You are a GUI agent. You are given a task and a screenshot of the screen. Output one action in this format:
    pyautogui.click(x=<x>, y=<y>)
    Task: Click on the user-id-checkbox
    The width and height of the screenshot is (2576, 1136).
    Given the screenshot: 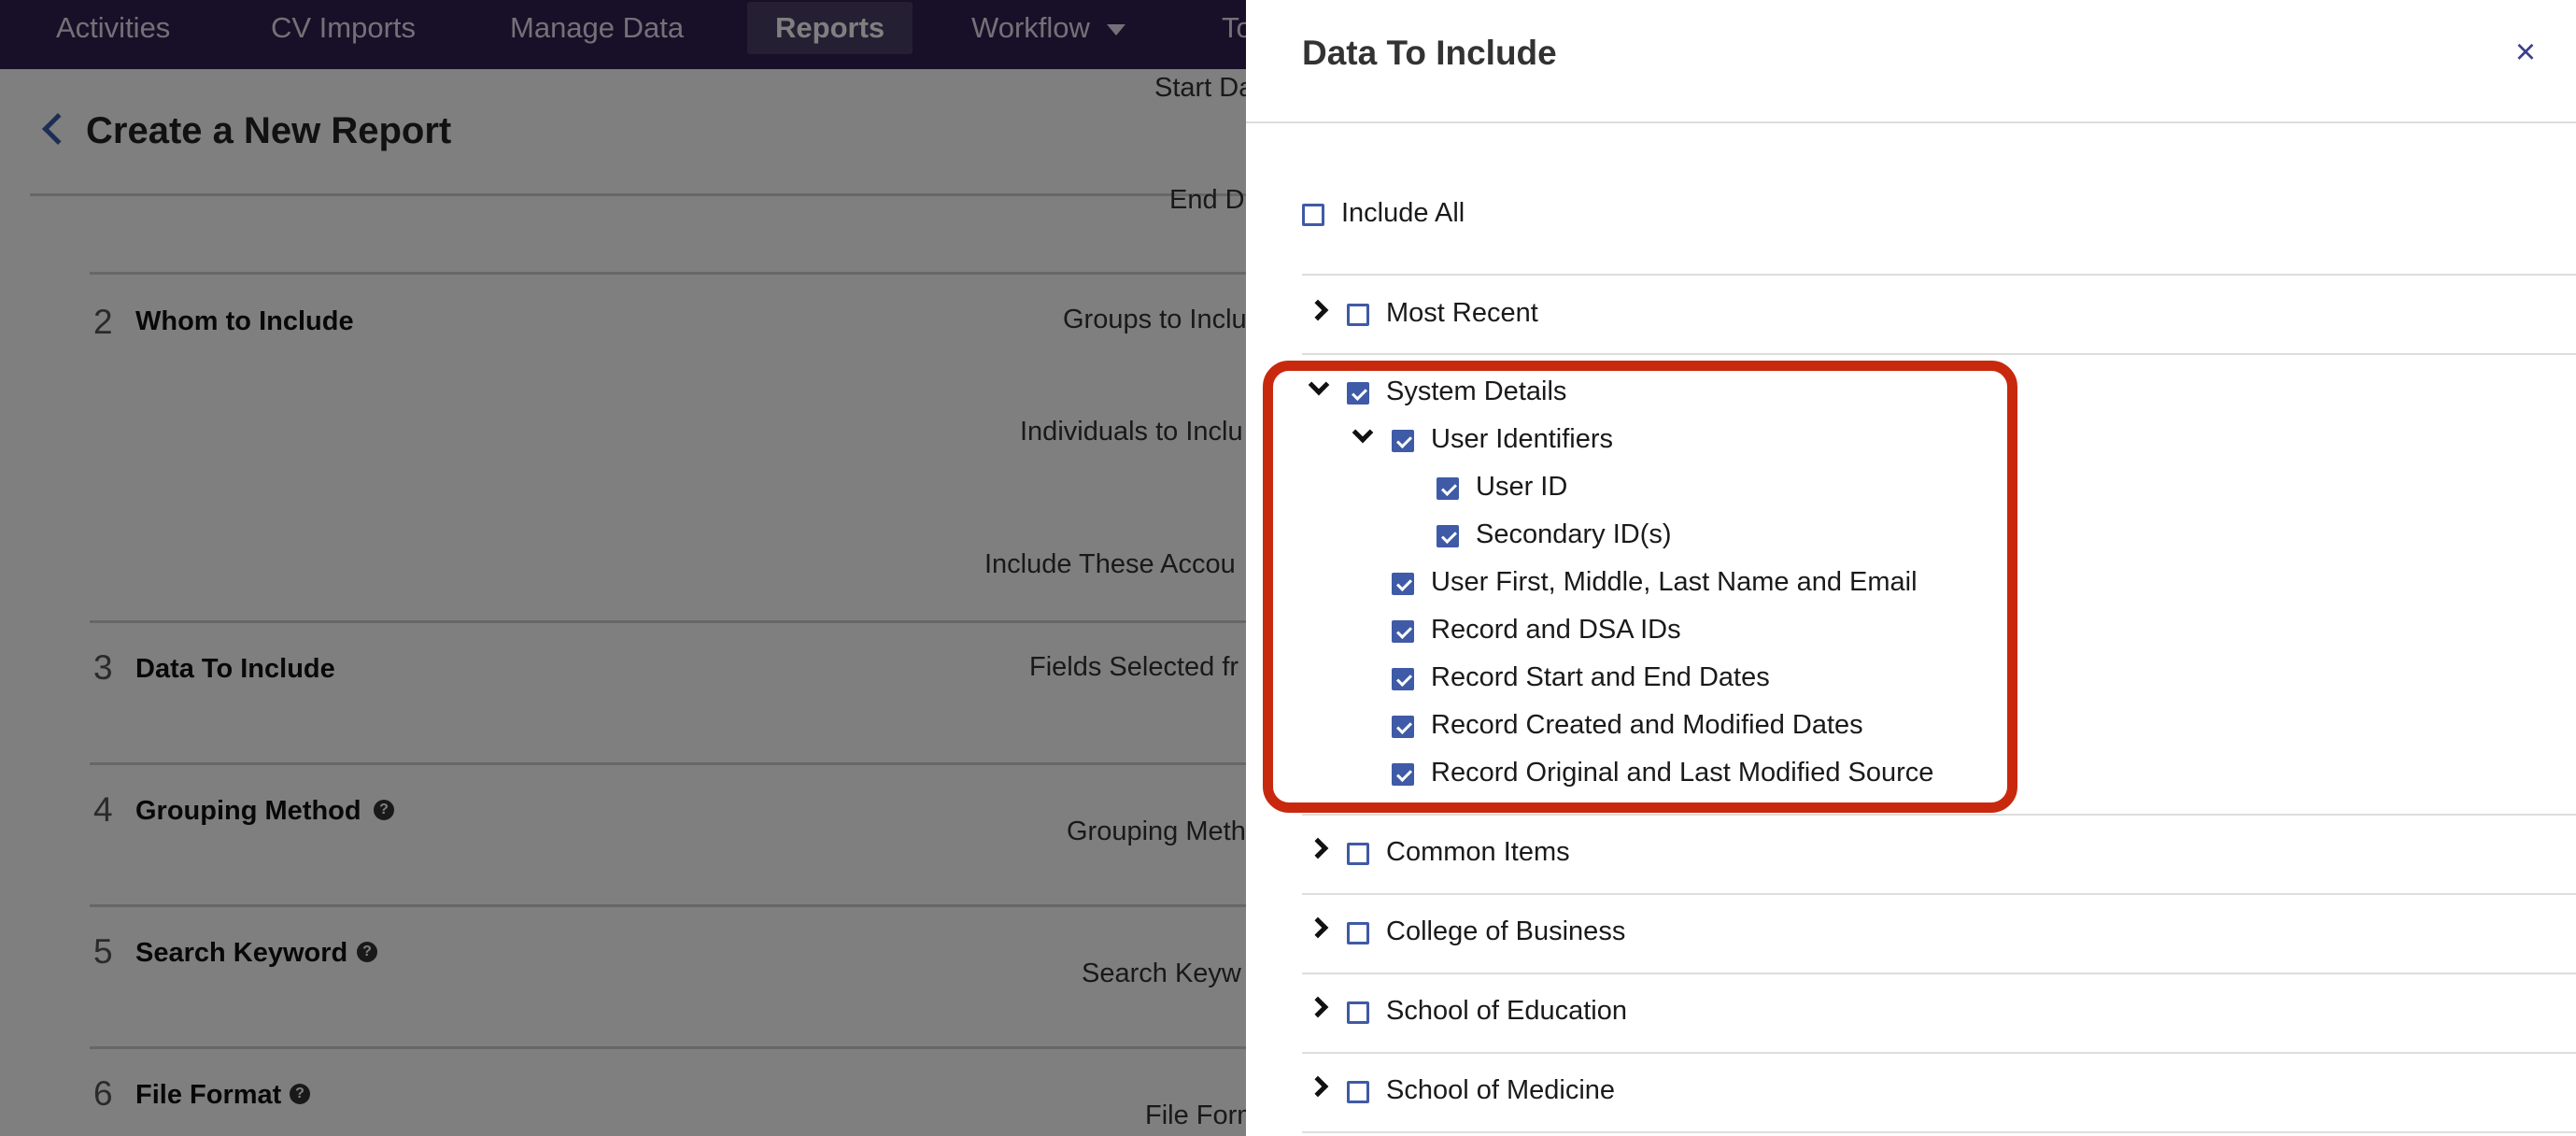 What is the action you would take?
    pyautogui.click(x=1448, y=488)
    